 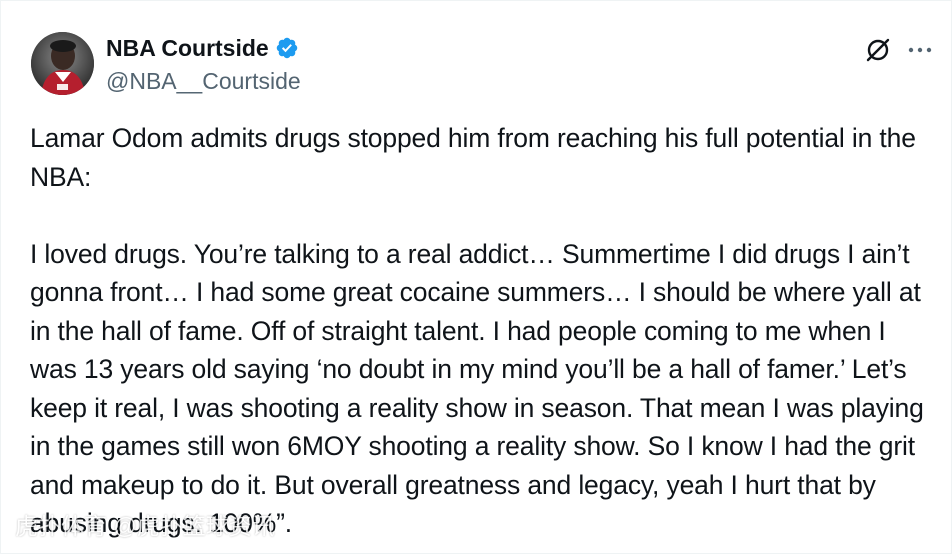 What do you see at coordinates (878, 50) in the screenshot?
I see `grok-icon` at bounding box center [878, 50].